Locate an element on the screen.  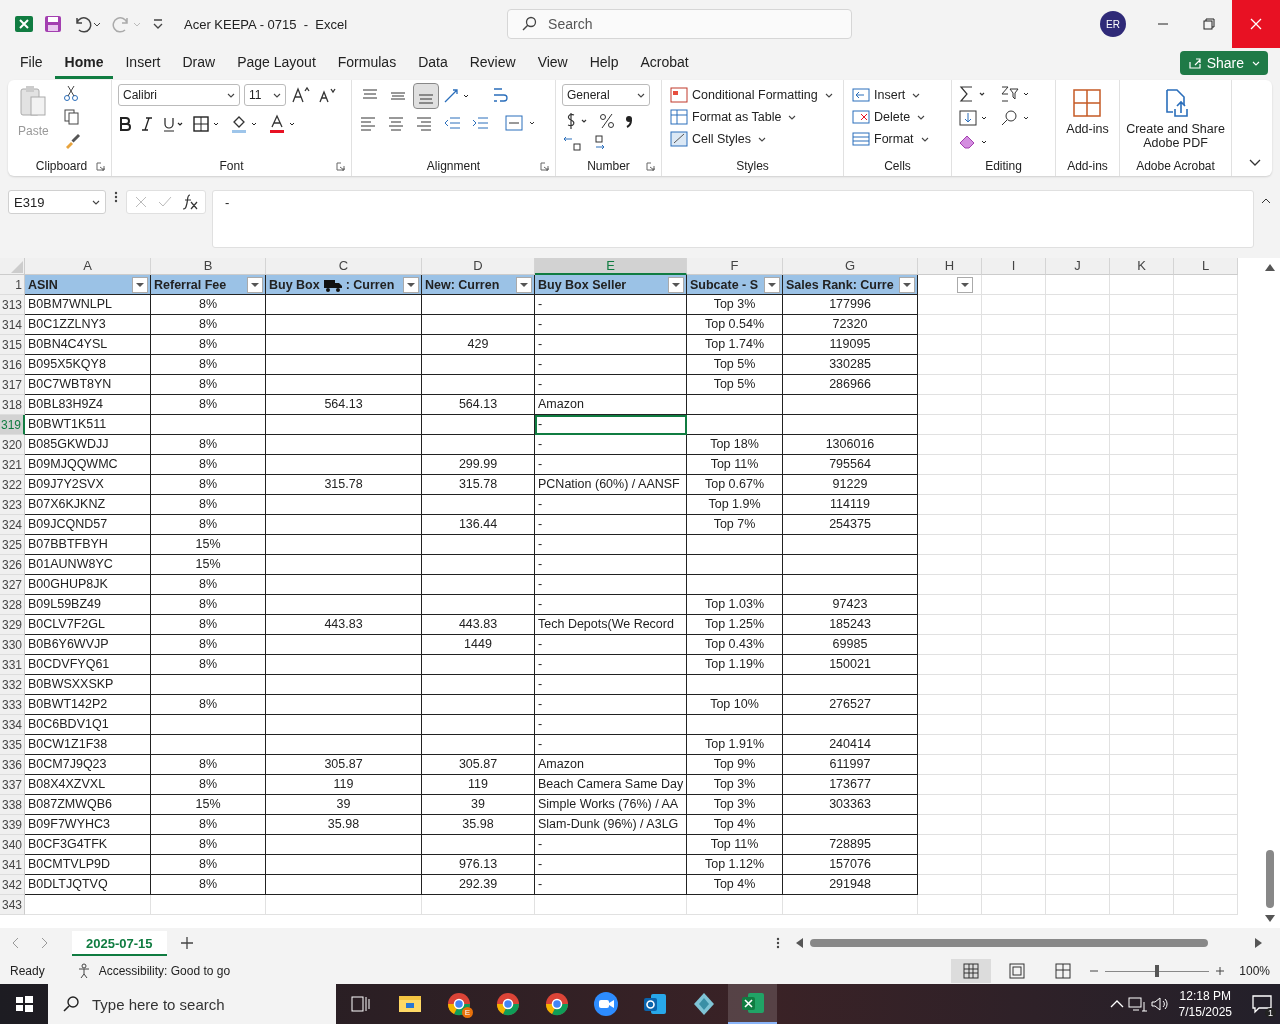
zoom-slider-thumb is located at coordinates (1157, 971).